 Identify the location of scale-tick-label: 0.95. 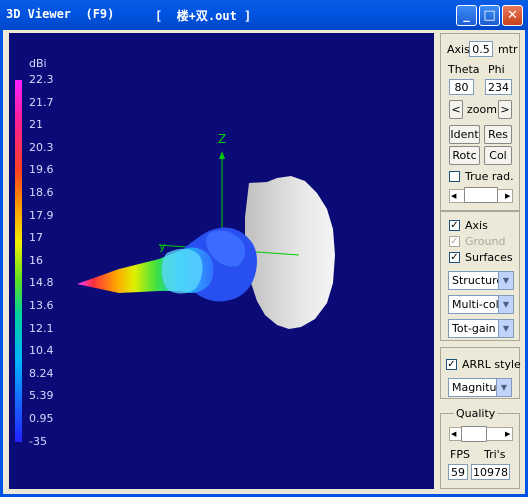
(41, 418).